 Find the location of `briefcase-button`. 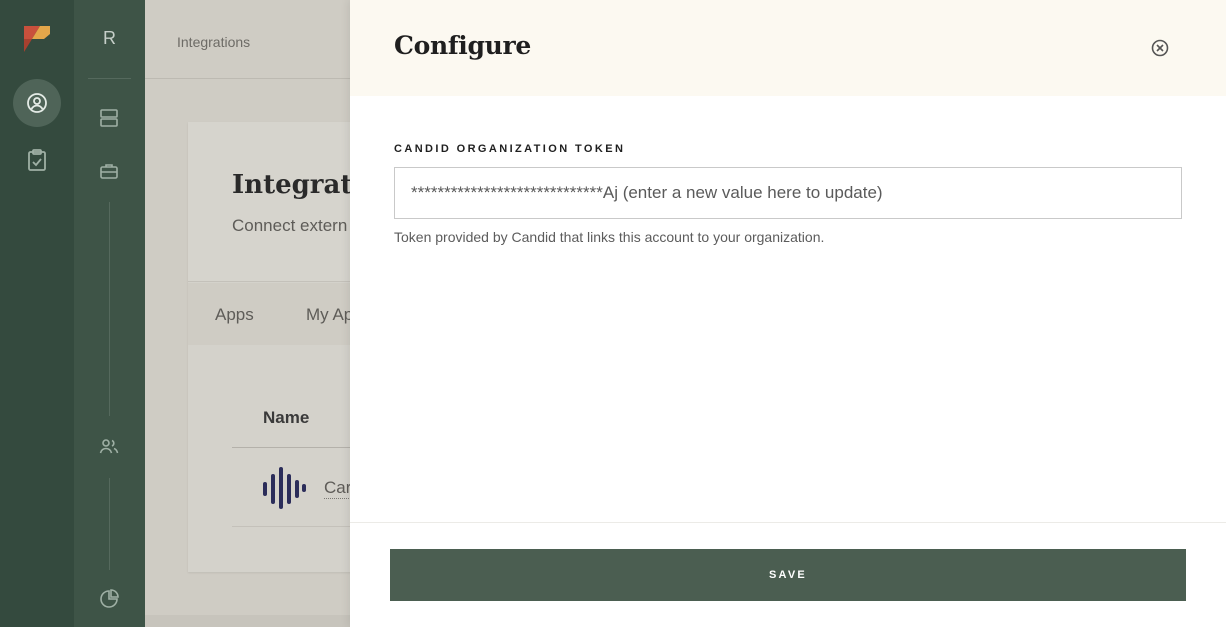

briefcase-button is located at coordinates (109, 171).